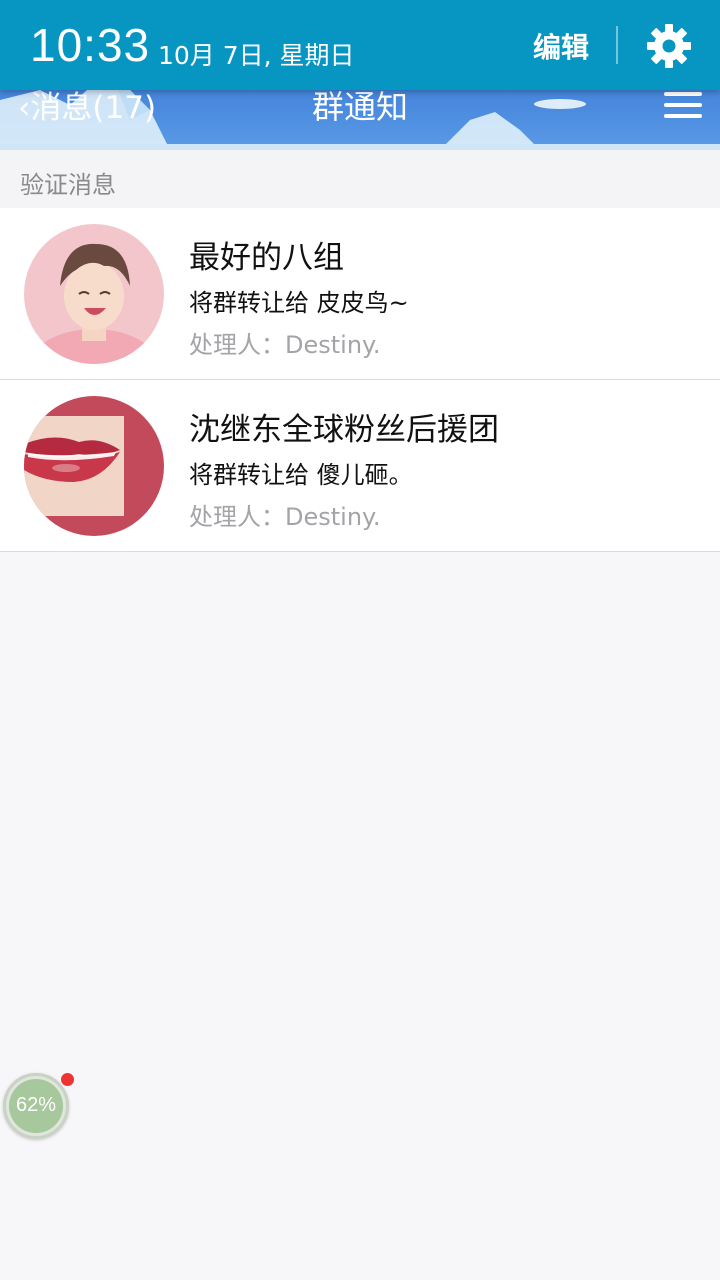 The image size is (720, 1280). What do you see at coordinates (617, 45) in the screenshot?
I see `shade-divider` at bounding box center [617, 45].